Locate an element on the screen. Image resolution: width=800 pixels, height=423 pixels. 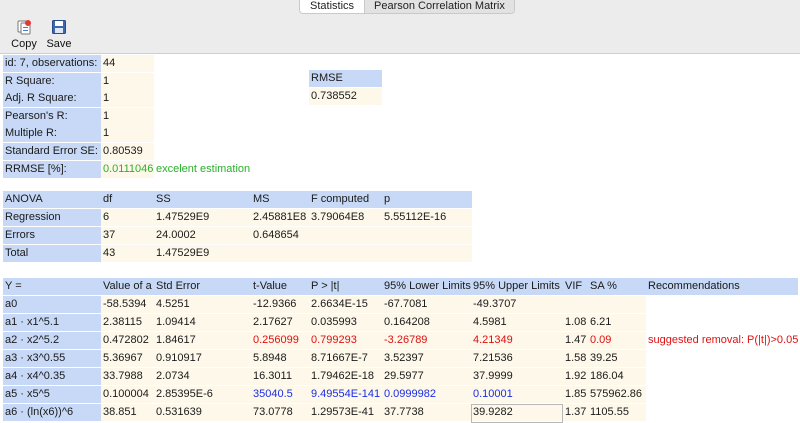
coef-cell: 575962.86 is located at coordinates (617, 394).